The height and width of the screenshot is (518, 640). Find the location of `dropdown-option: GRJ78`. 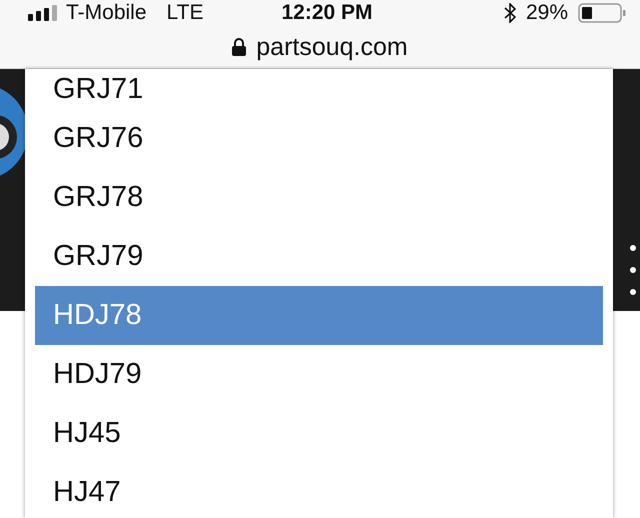

dropdown-option: GRJ78 is located at coordinates (319, 197).